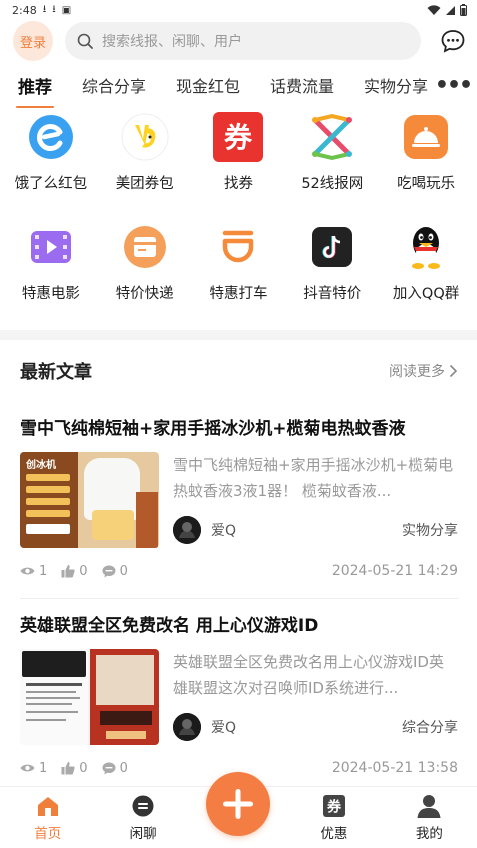 This screenshot has height=848, width=477. What do you see at coordinates (172, 42) in the screenshot?
I see `search-placeholder: 搜索线报、闲聊、用户` at bounding box center [172, 42].